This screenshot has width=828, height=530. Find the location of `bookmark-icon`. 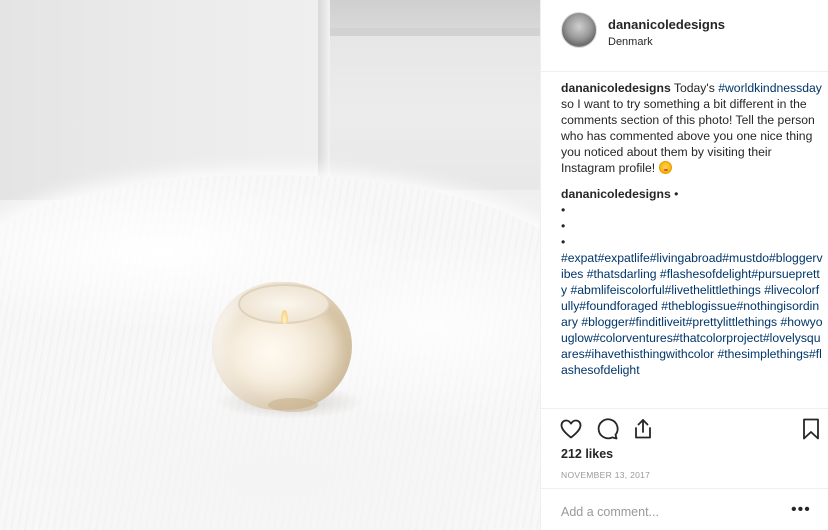

bookmark-icon is located at coordinates (812, 430).